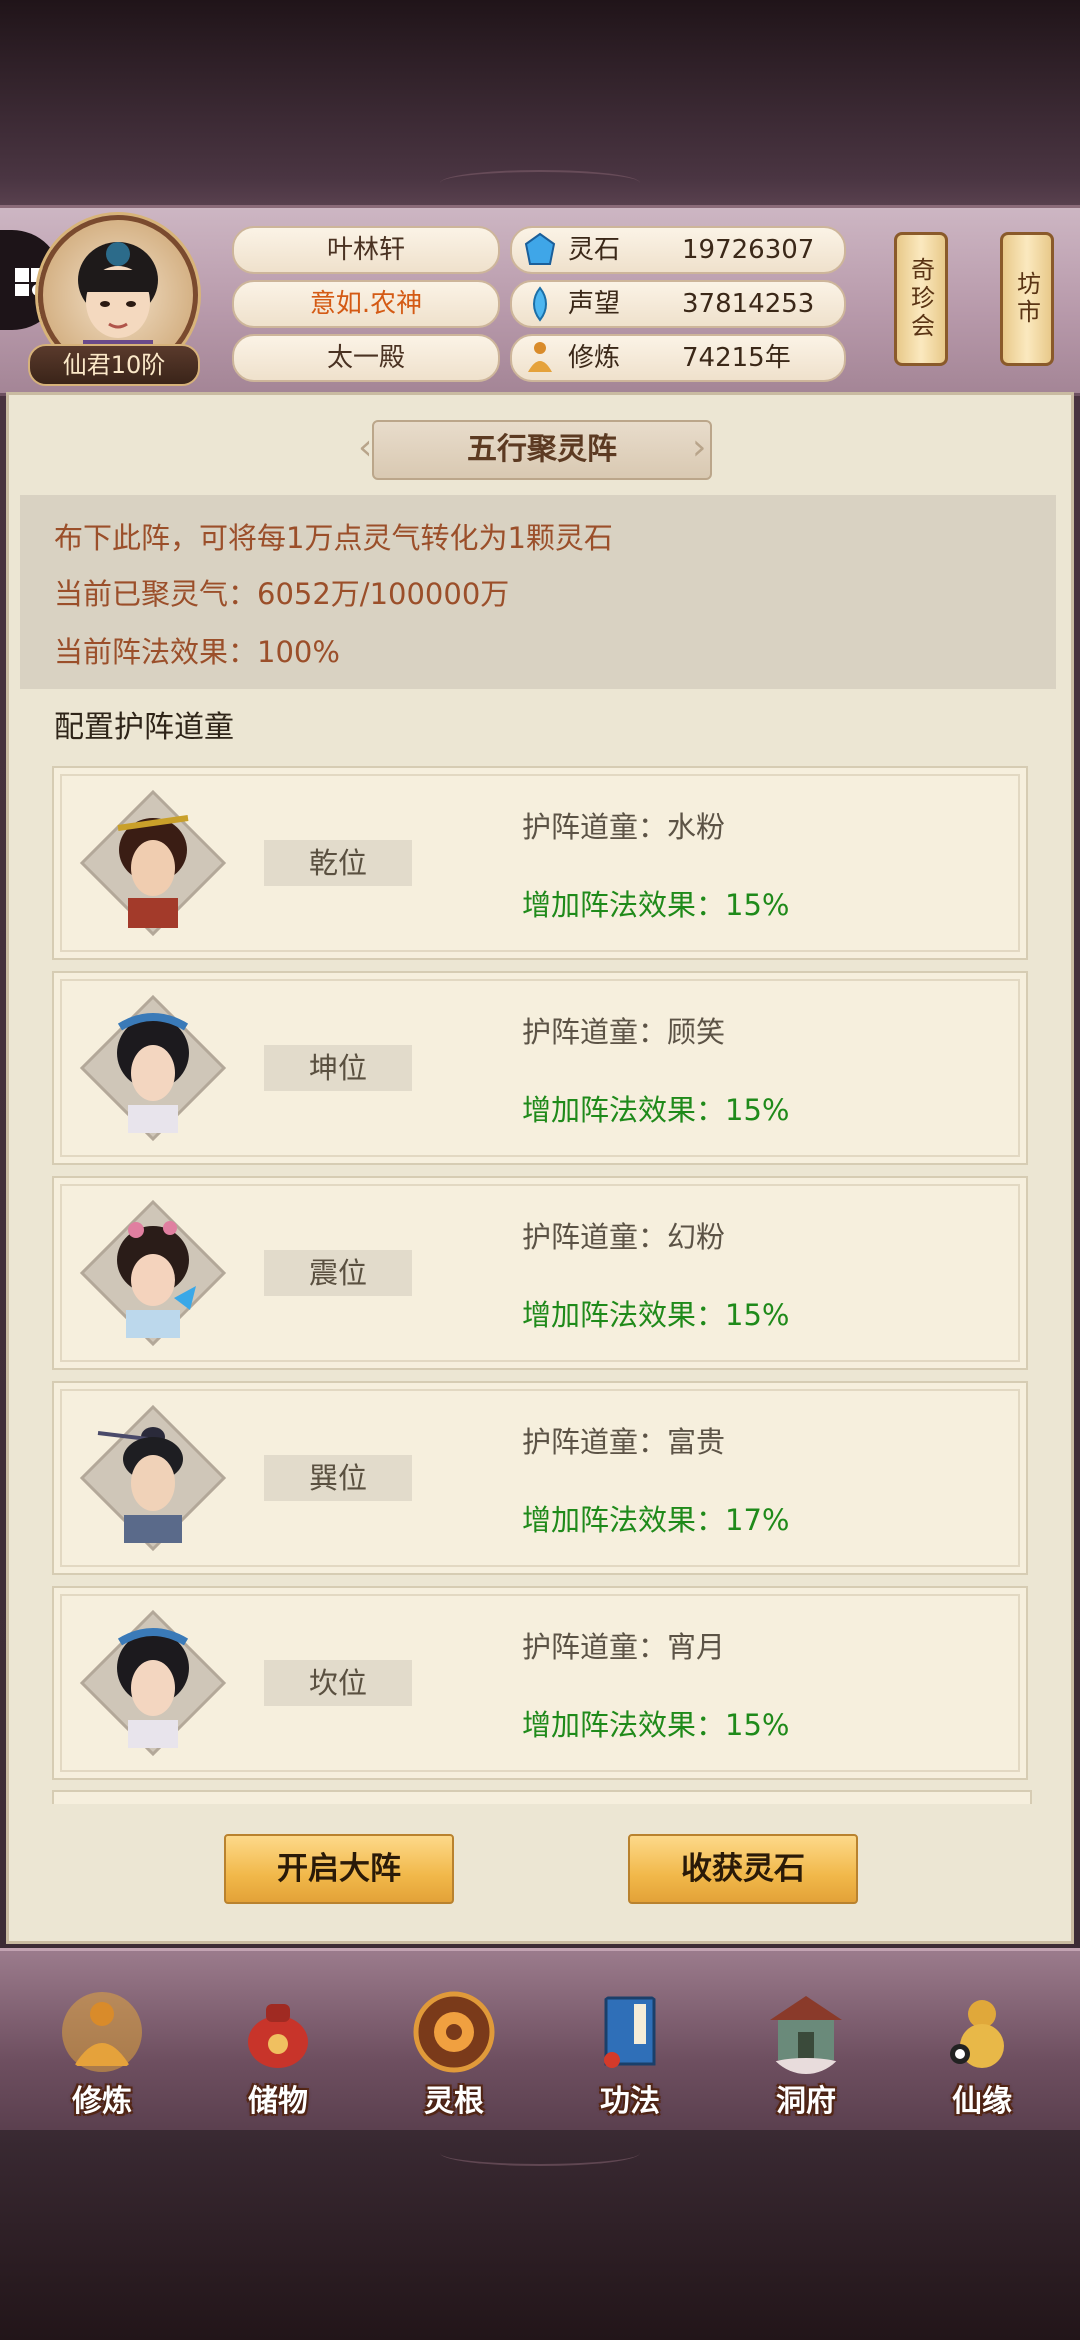  I want to click on ribbon-right-end: ›, so click(699, 447).